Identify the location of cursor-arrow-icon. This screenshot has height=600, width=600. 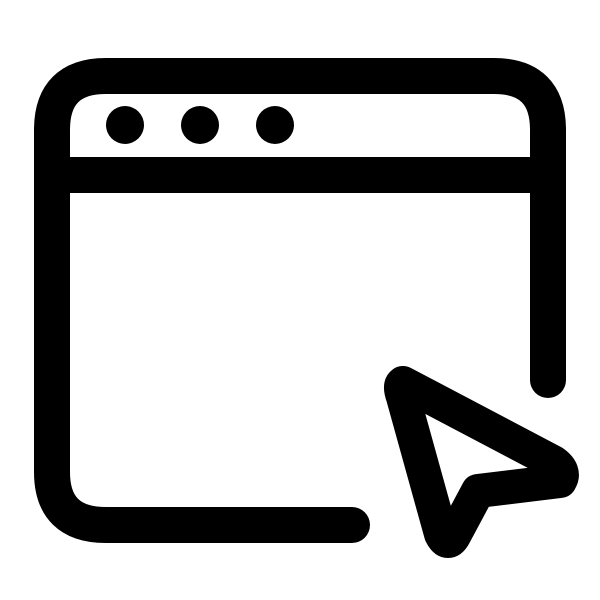
(481, 462).